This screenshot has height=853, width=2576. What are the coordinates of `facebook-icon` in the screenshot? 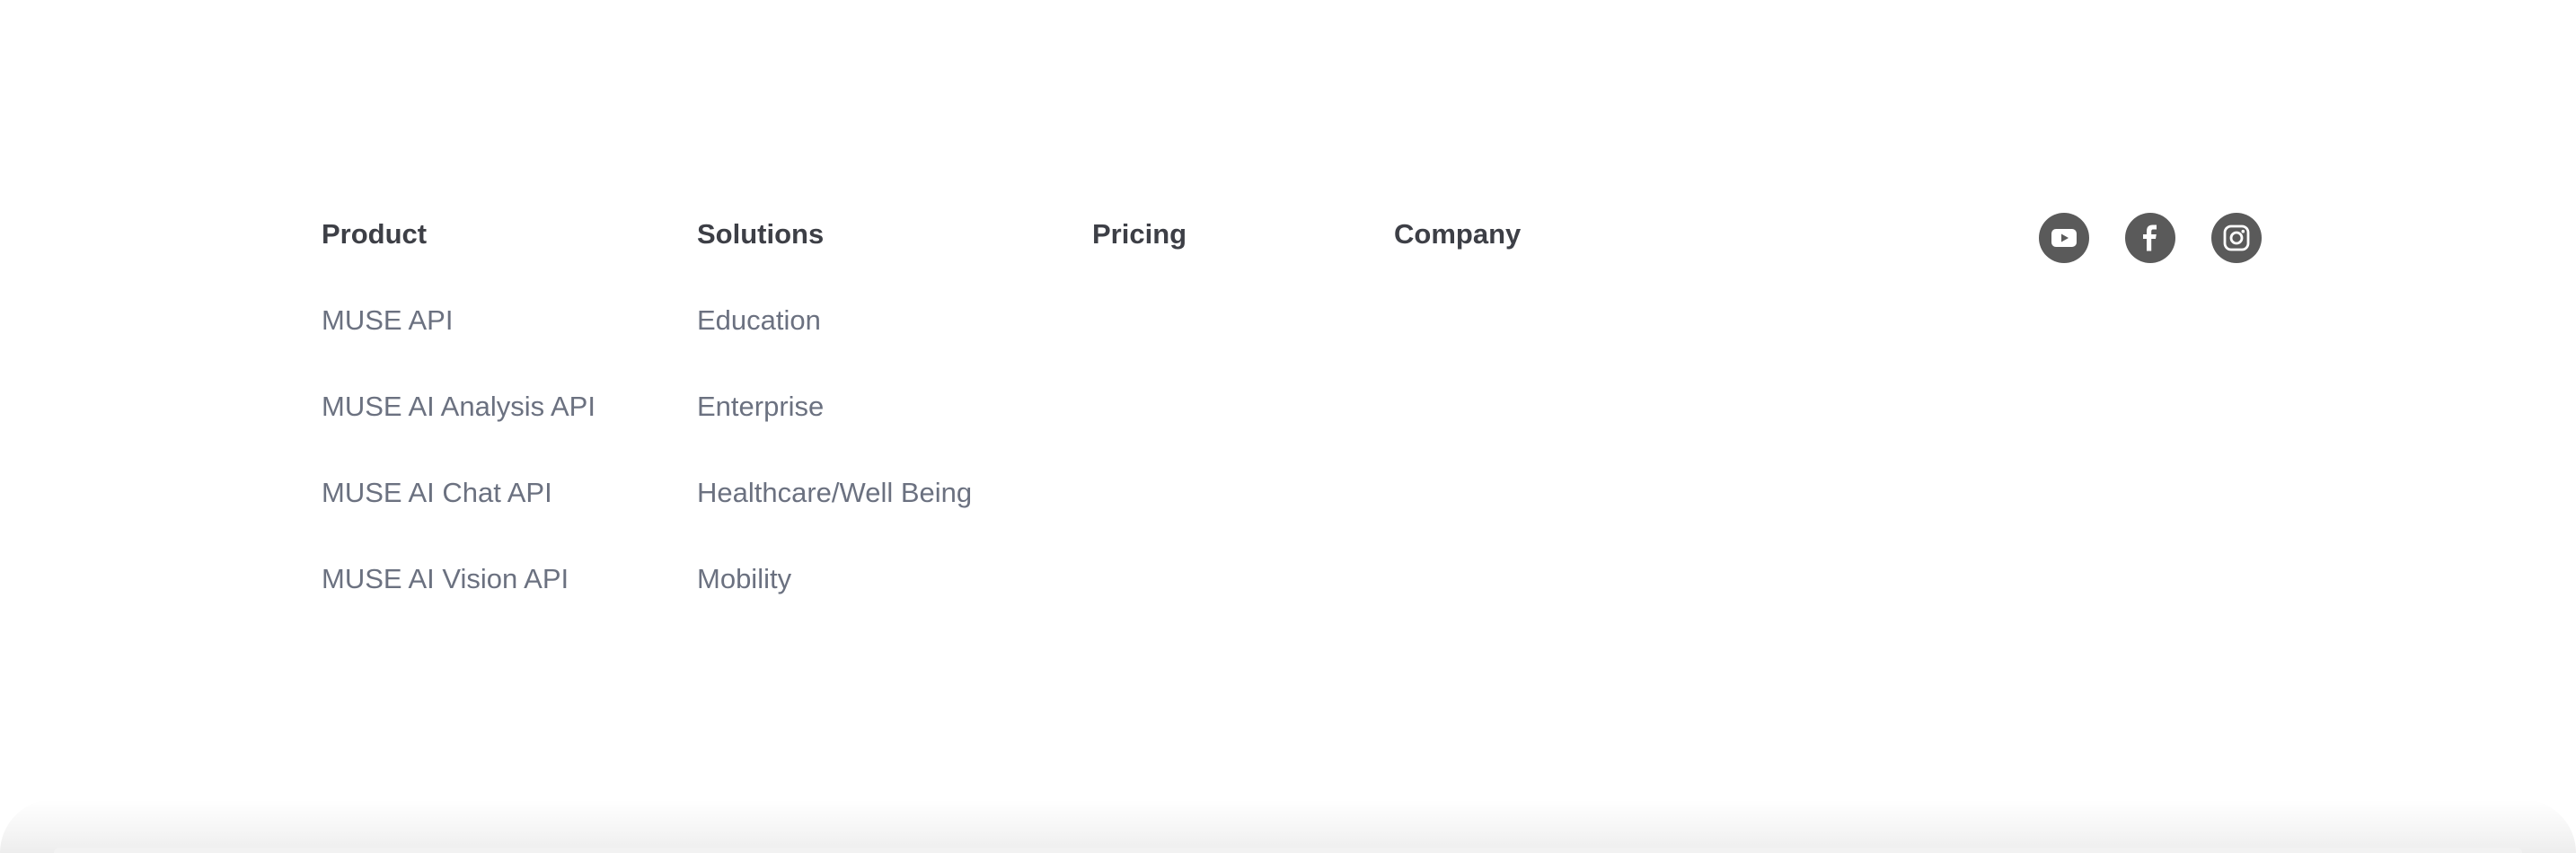 It's located at (2150, 238).